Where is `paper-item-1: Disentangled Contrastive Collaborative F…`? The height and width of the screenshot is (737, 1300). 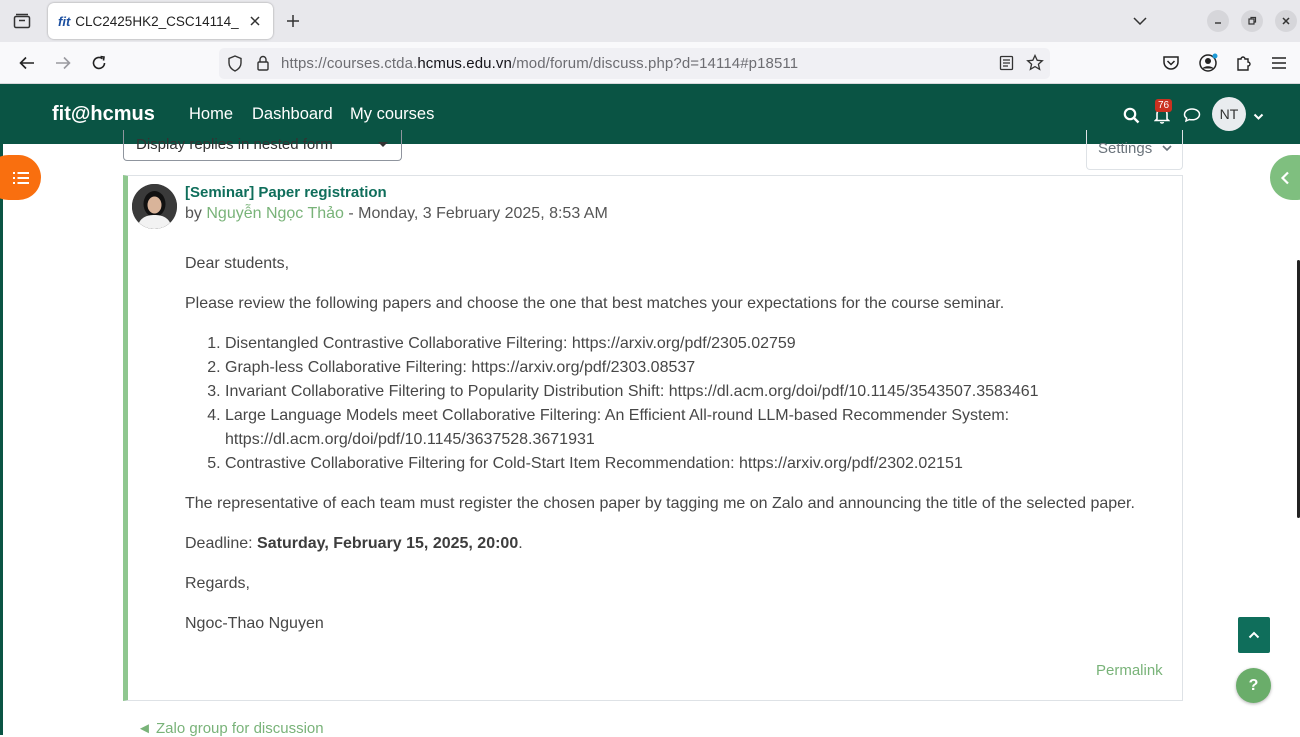 paper-item-1: Disentangled Contrastive Collaborative F… is located at coordinates (700, 344).